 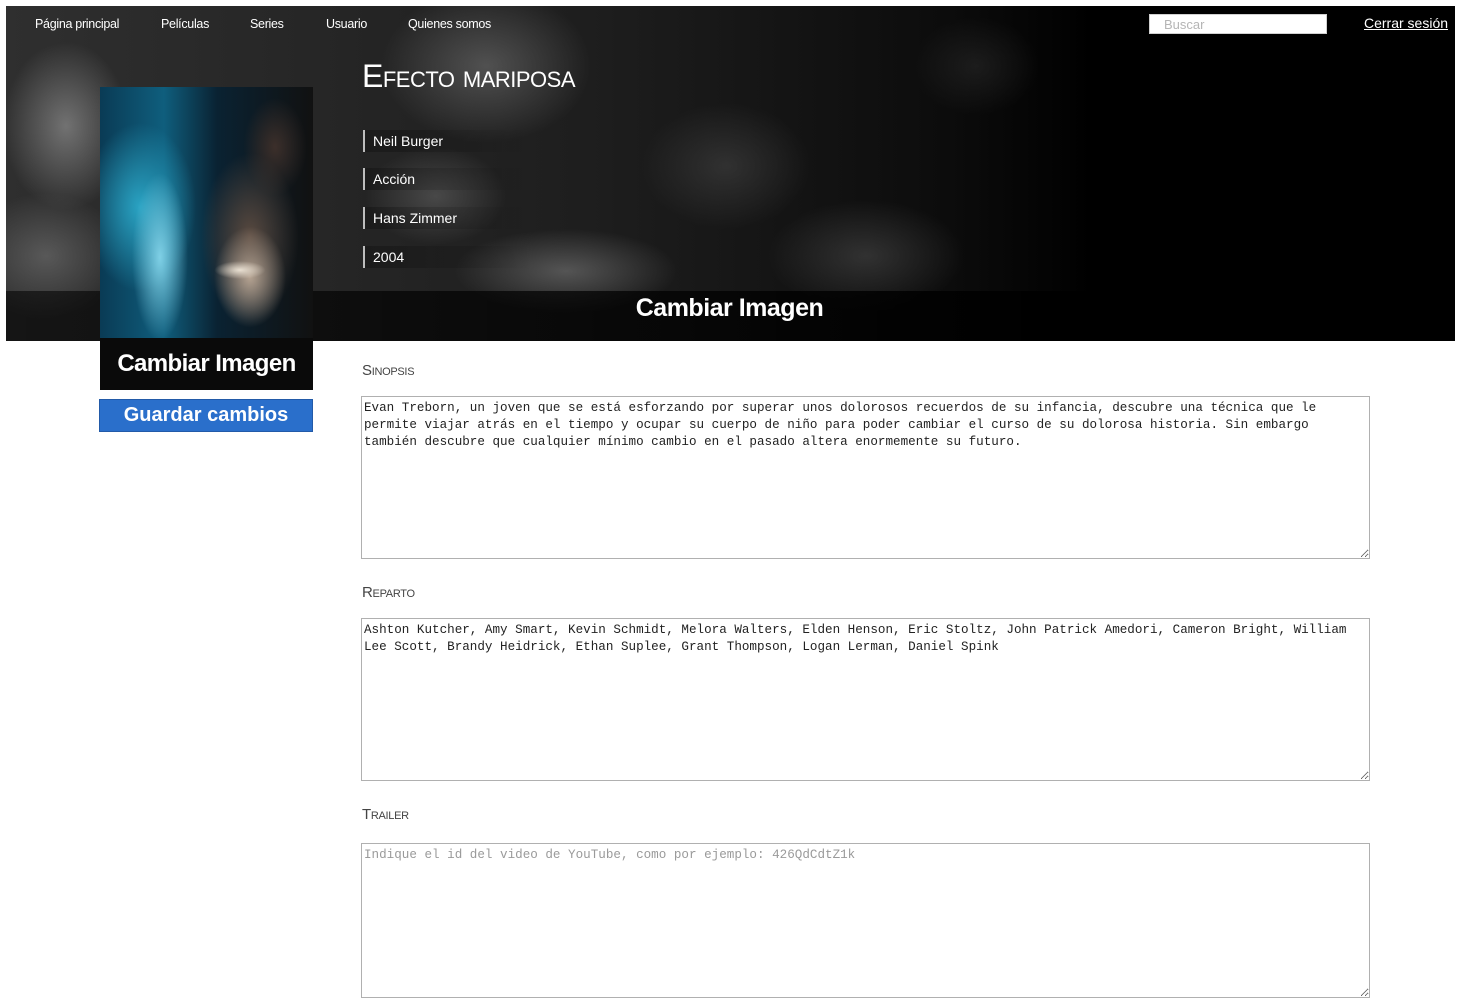 What do you see at coordinates (388, 370) in the screenshot?
I see `synopsis-label: Sinopsis` at bounding box center [388, 370].